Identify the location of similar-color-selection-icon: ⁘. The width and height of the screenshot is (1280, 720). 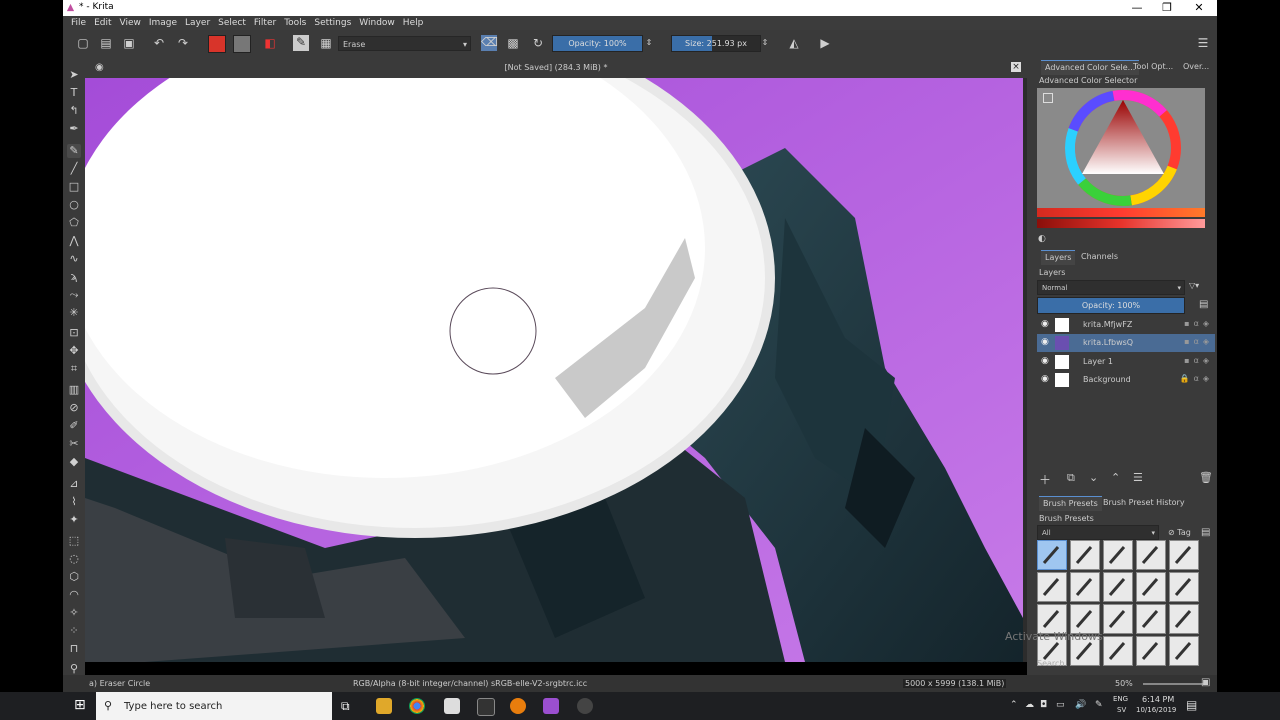
(74, 631).